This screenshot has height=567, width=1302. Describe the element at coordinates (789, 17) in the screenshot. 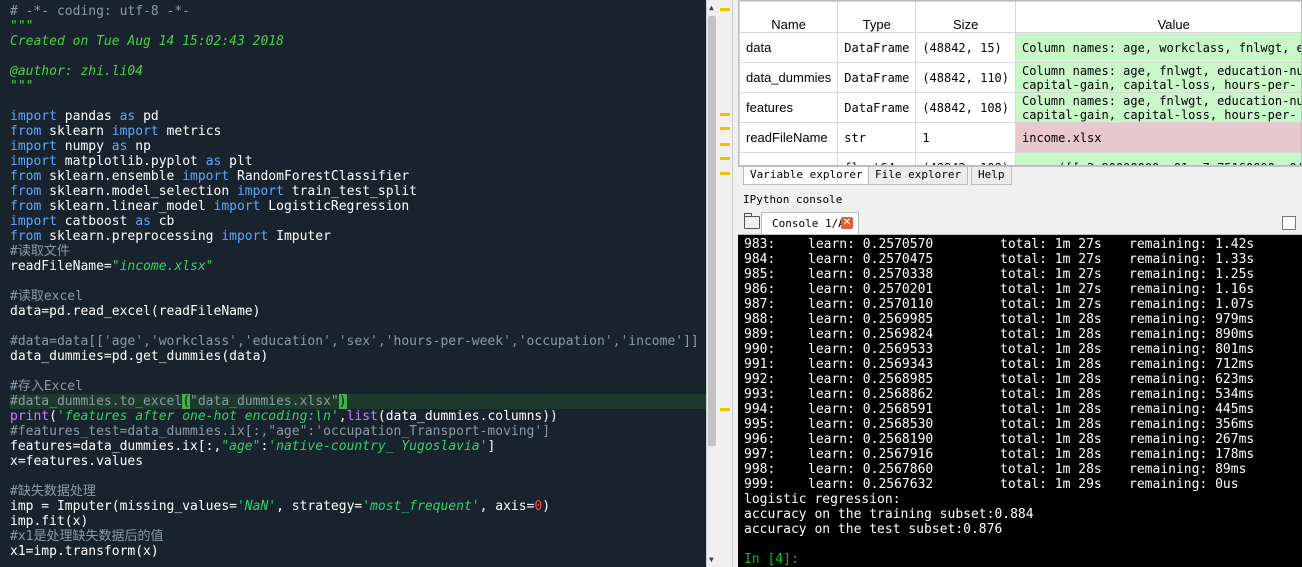

I see `column-header-name: Name` at that location.